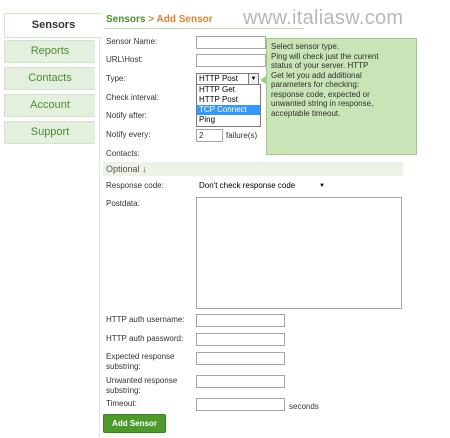 Image resolution: width=450 pixels, height=438 pixels. What do you see at coordinates (253, 169) in the screenshot?
I see `optional-section-toggle: Optional ↓` at bounding box center [253, 169].